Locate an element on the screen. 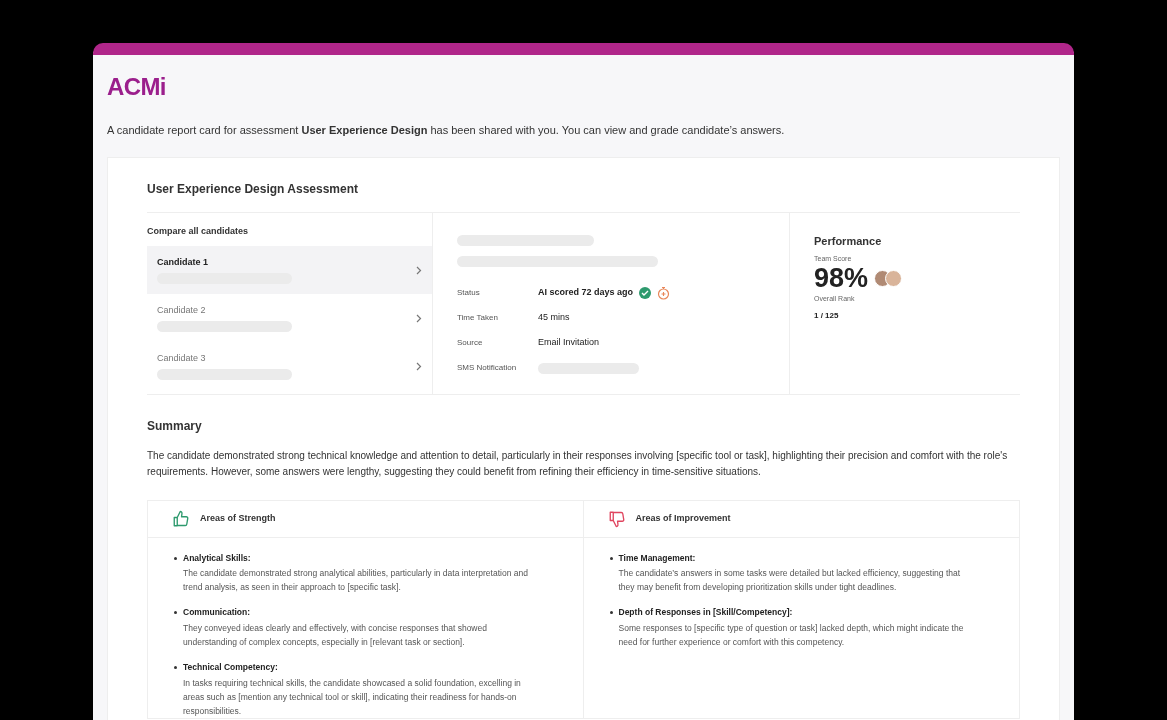 Image resolution: width=1167 pixels, height=720 pixels. team-score: 98% is located at coordinates (841, 278).